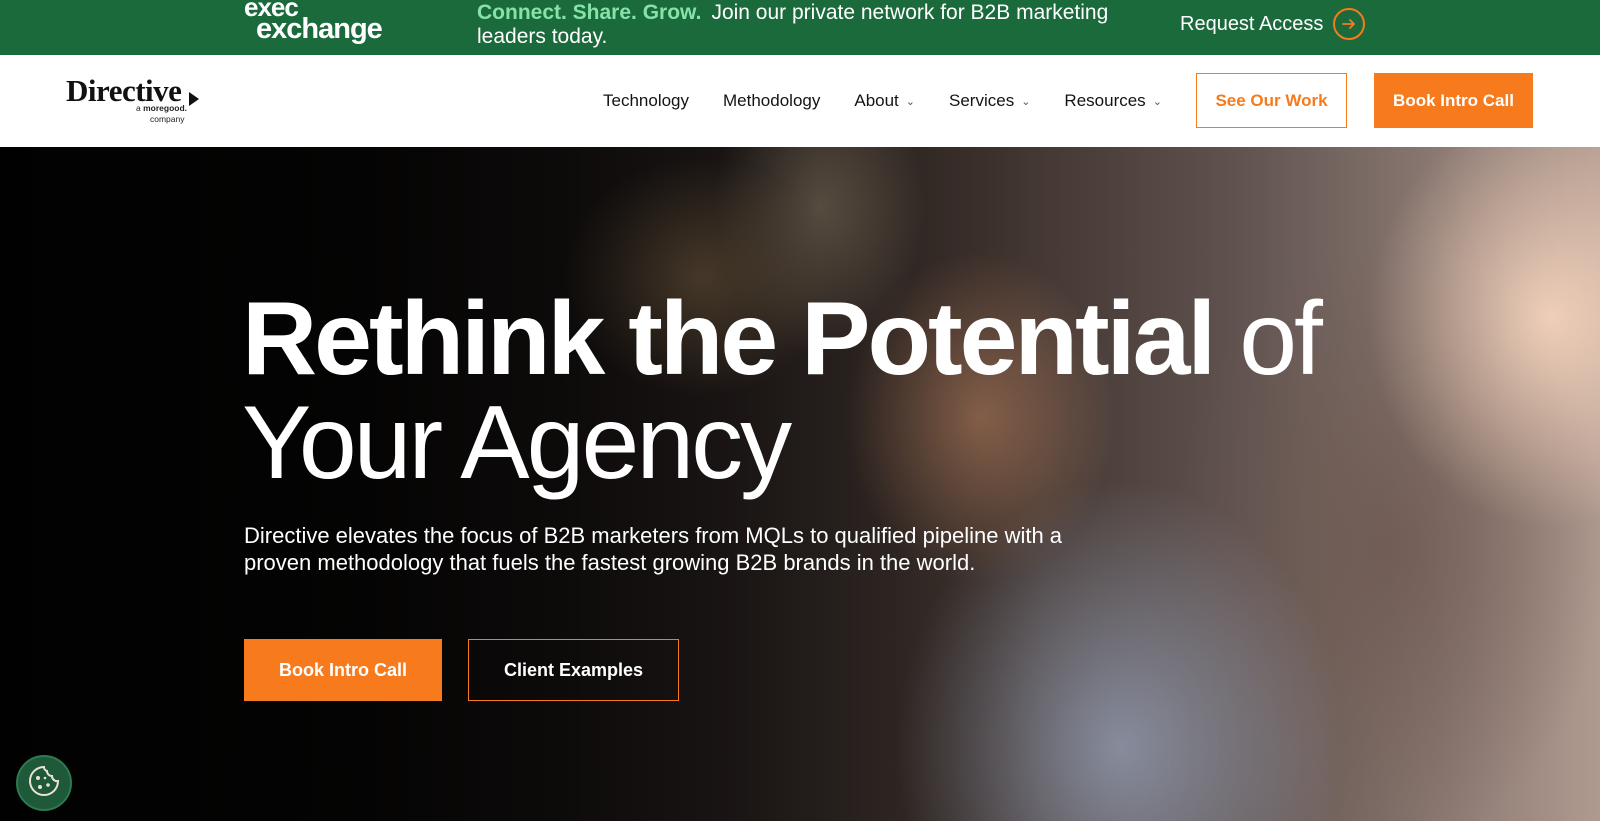 This screenshot has height=821, width=1600. I want to click on nav-item-label: Services, so click(982, 100).